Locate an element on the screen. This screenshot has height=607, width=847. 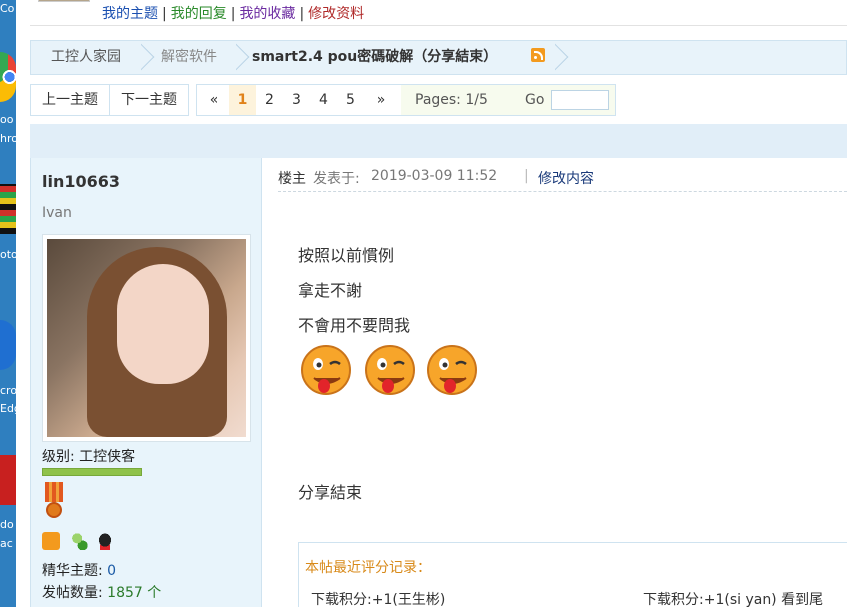
posts-value: 1857 个 is located at coordinates (134, 593).